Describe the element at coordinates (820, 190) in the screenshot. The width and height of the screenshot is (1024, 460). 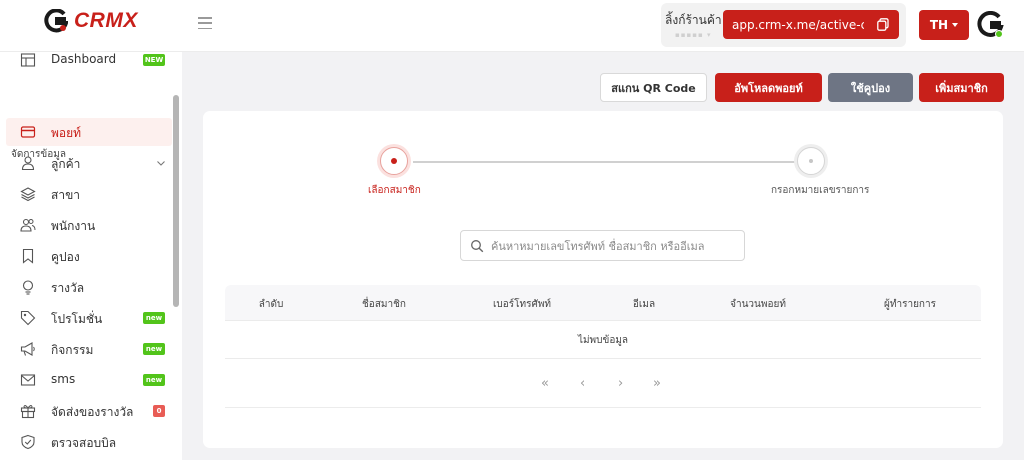
I see `step-2-label: กรอกหมายเลขรายการ` at that location.